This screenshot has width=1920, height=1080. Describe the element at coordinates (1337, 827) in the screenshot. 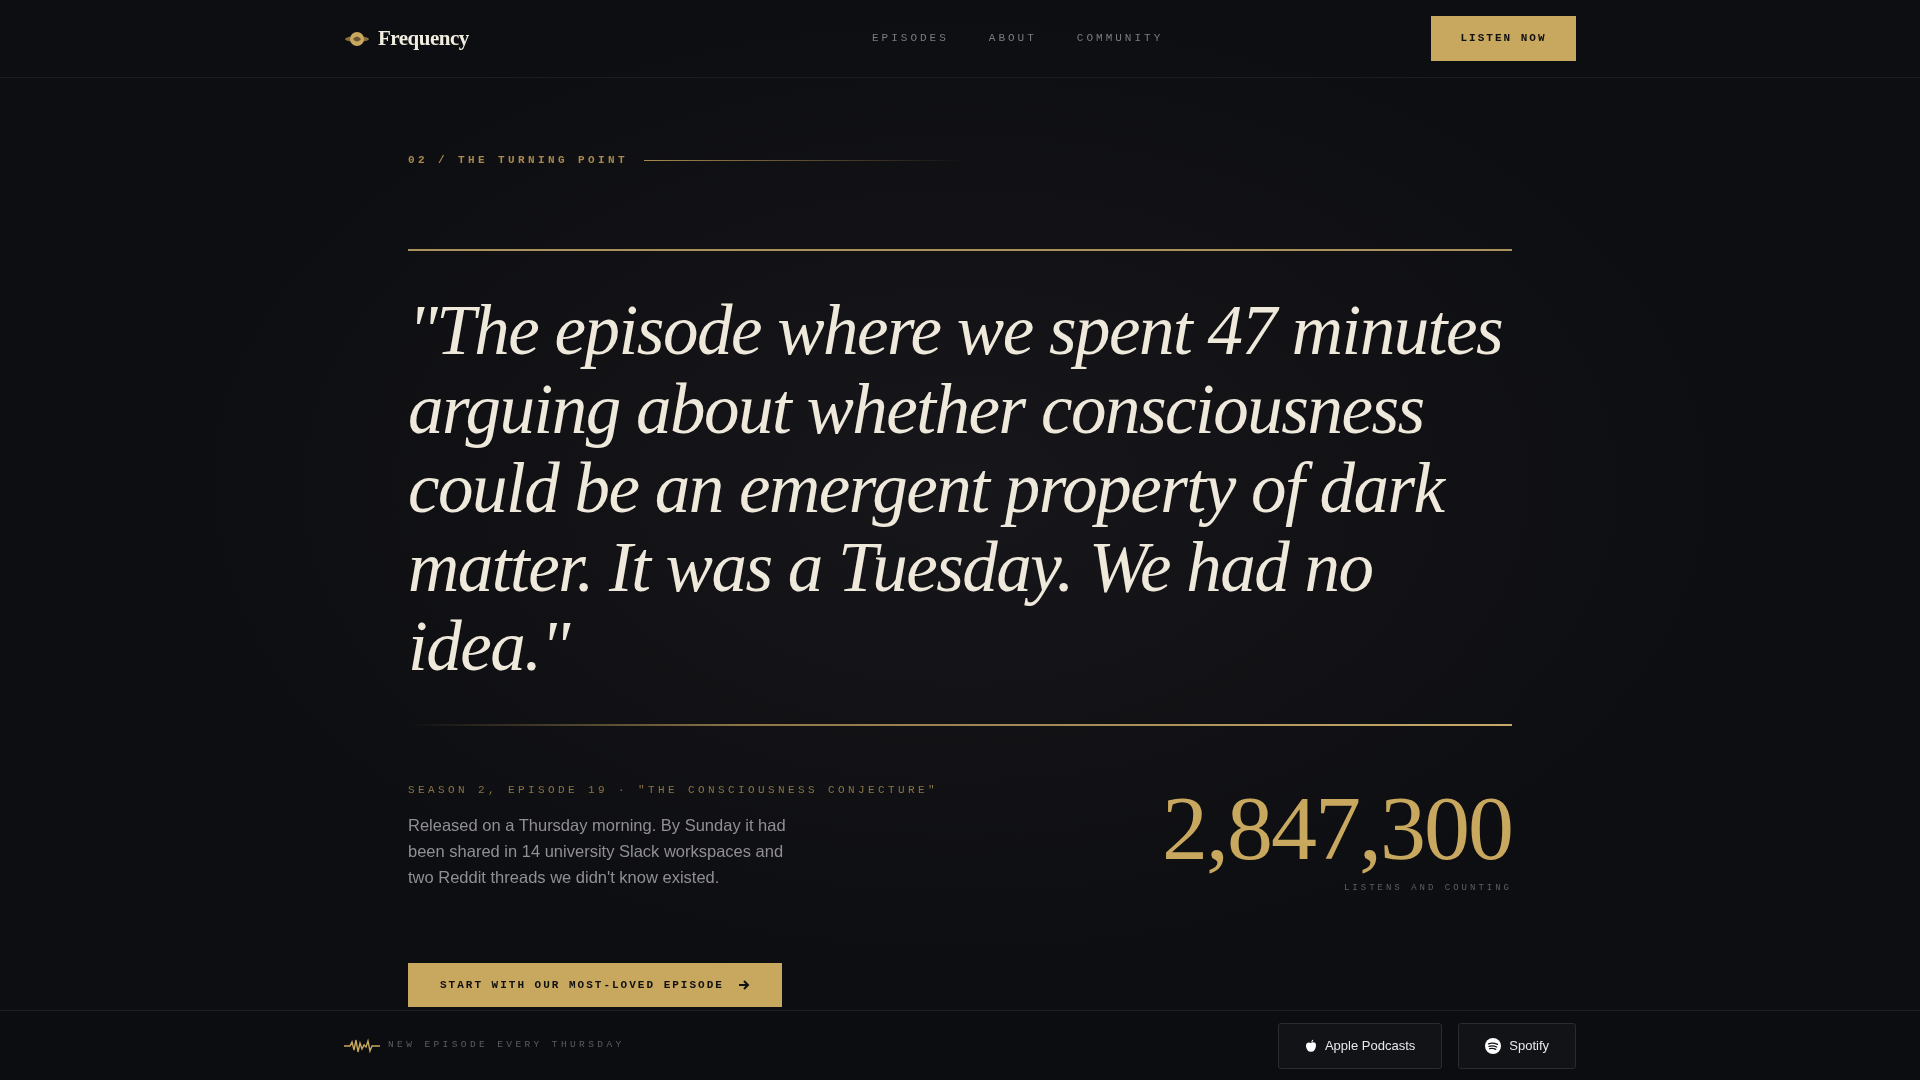

I see `listen-count: 2,847,300` at that location.